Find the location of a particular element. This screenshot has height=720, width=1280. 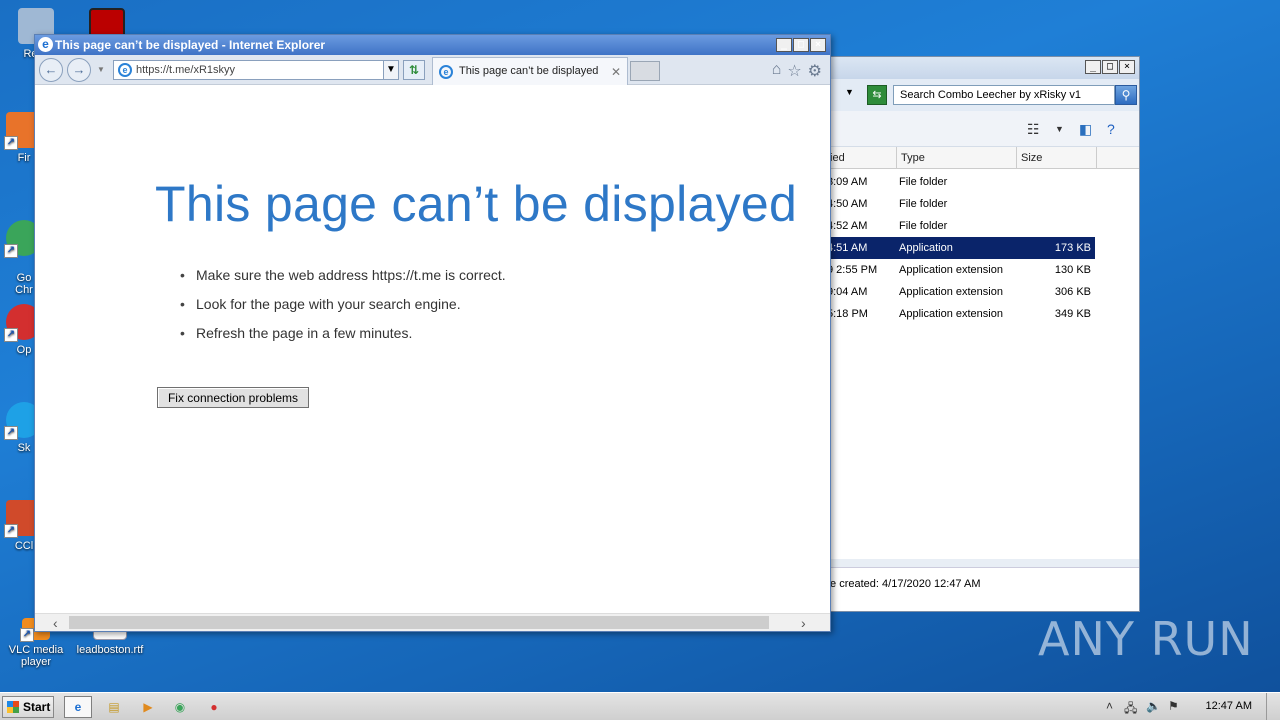

compatibility-view-icon: ⇅ is located at coordinates (414, 70).